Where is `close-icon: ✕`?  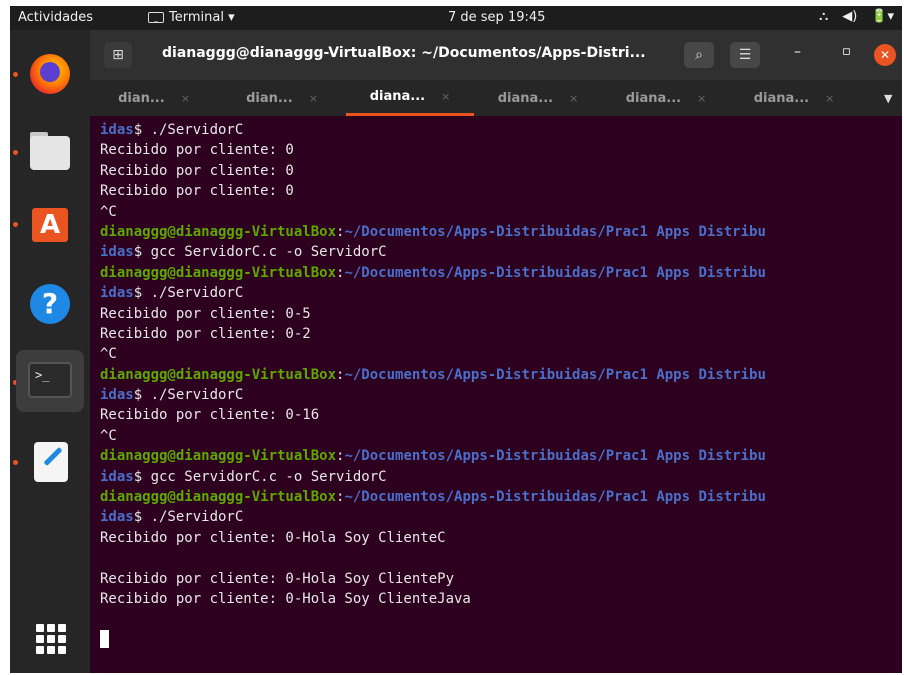
close-icon: ✕ is located at coordinates (885, 55).